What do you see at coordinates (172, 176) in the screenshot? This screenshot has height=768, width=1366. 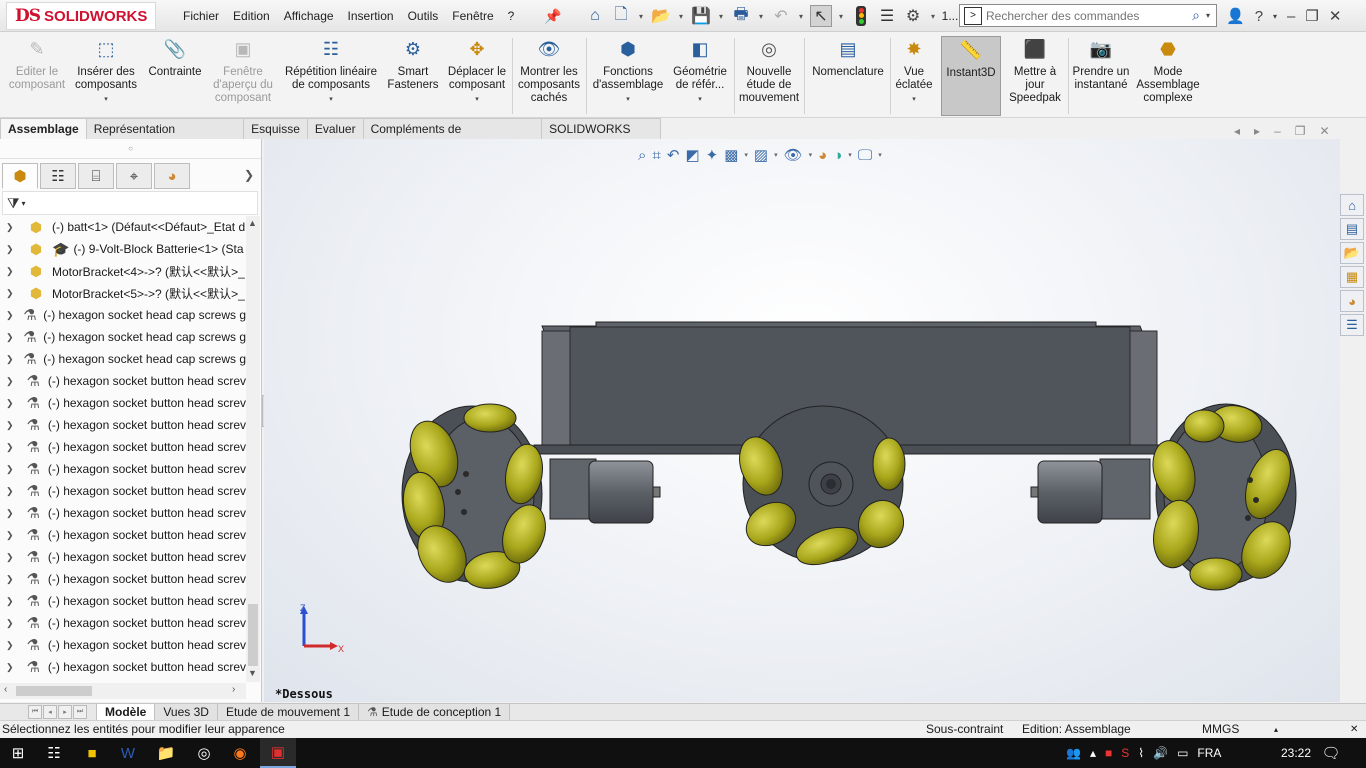 I see `display-manager-tab-icon: ◕` at bounding box center [172, 176].